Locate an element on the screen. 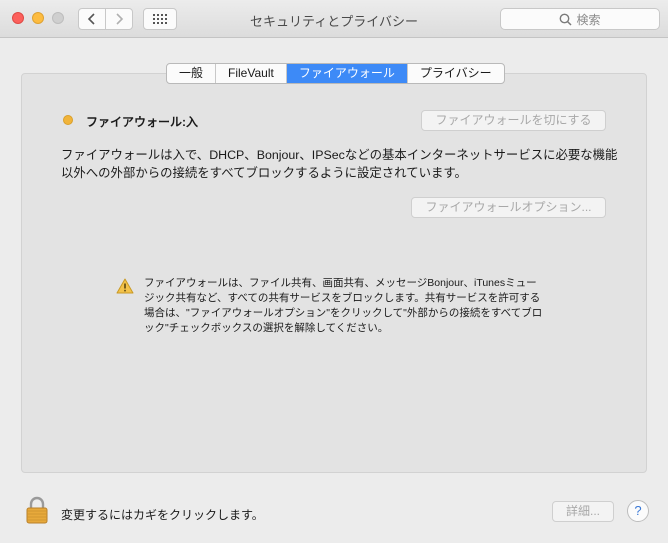 This screenshot has width=668, height=543. search-icon is located at coordinates (566, 19).